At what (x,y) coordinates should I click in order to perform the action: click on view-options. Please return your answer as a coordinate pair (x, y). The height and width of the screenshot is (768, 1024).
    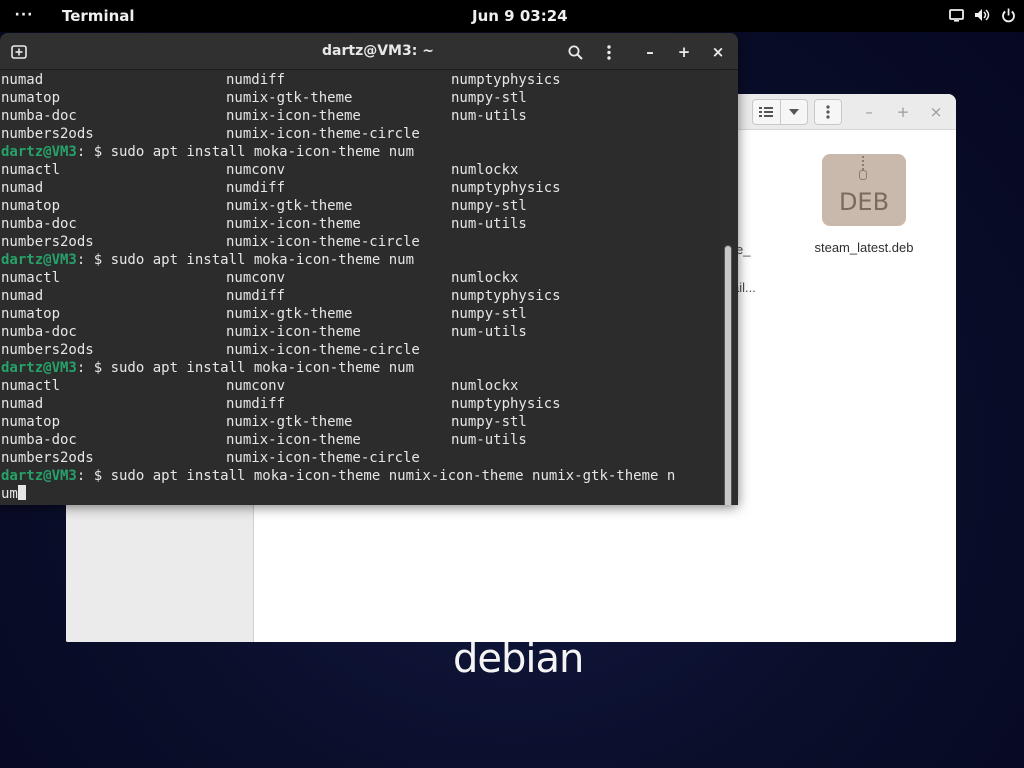
    Looking at the image, I should click on (780, 112).